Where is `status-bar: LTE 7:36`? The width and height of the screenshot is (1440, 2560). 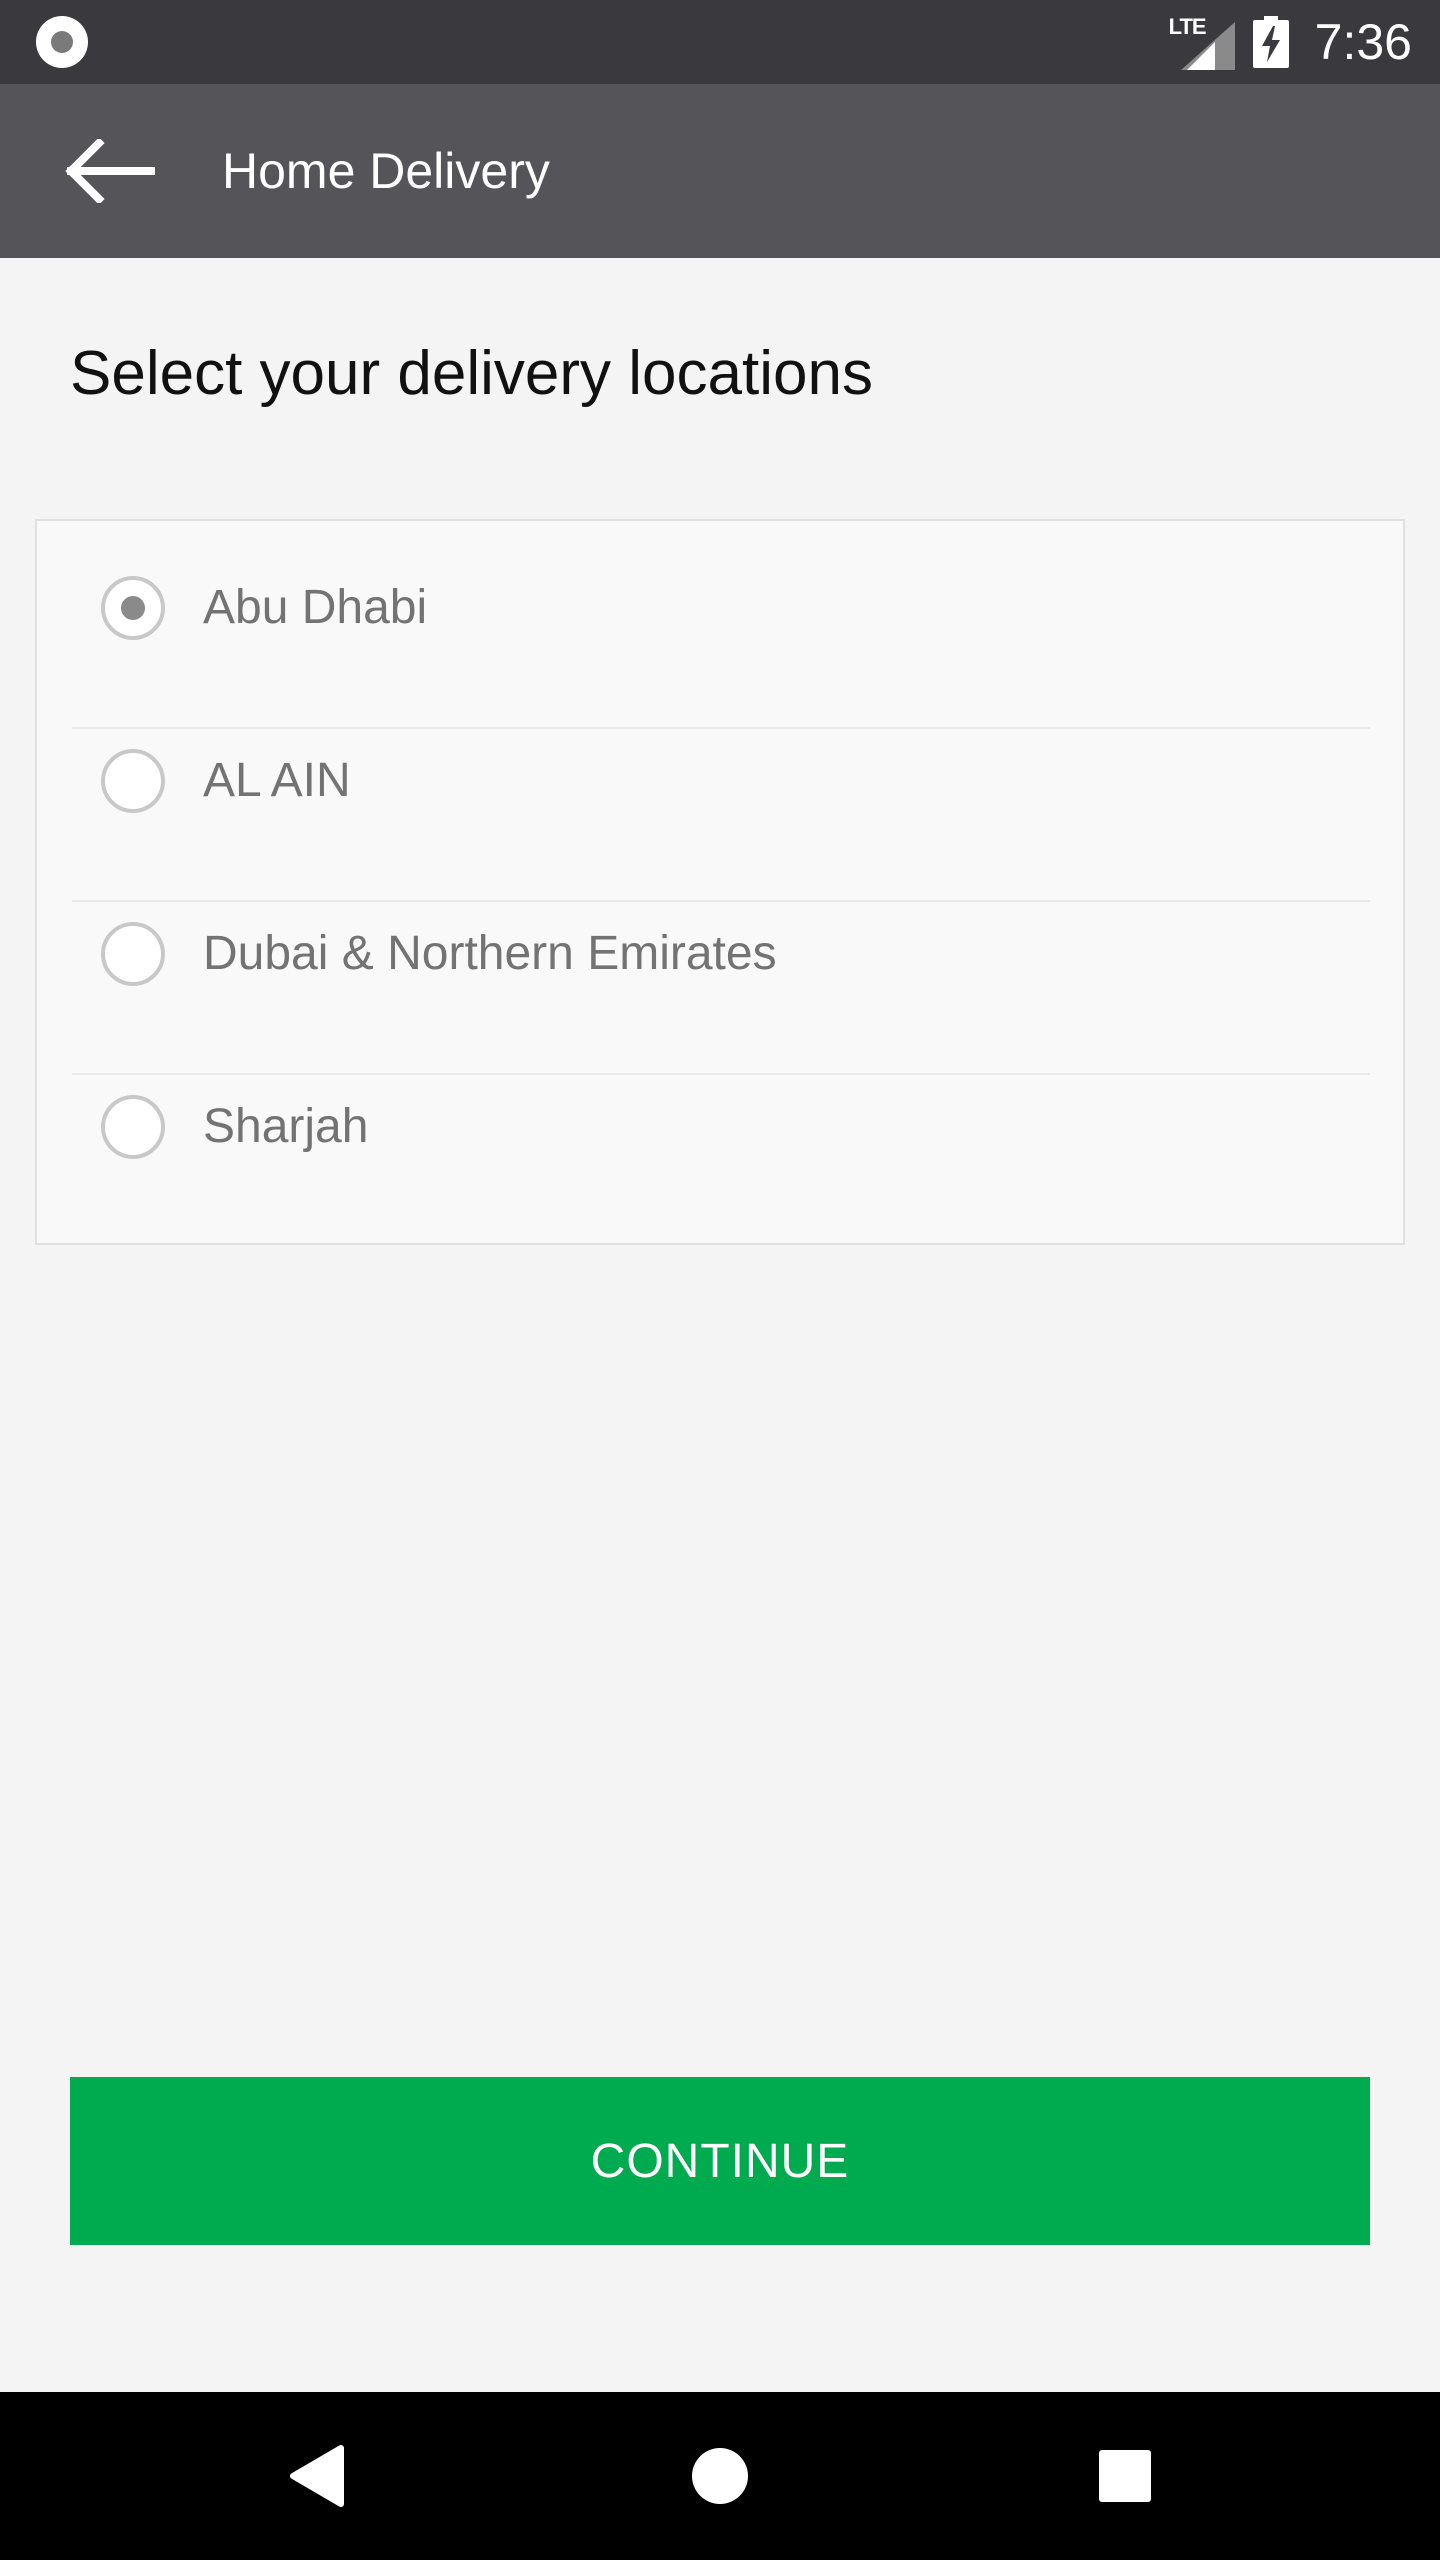
status-bar: LTE 7:36 is located at coordinates (720, 42).